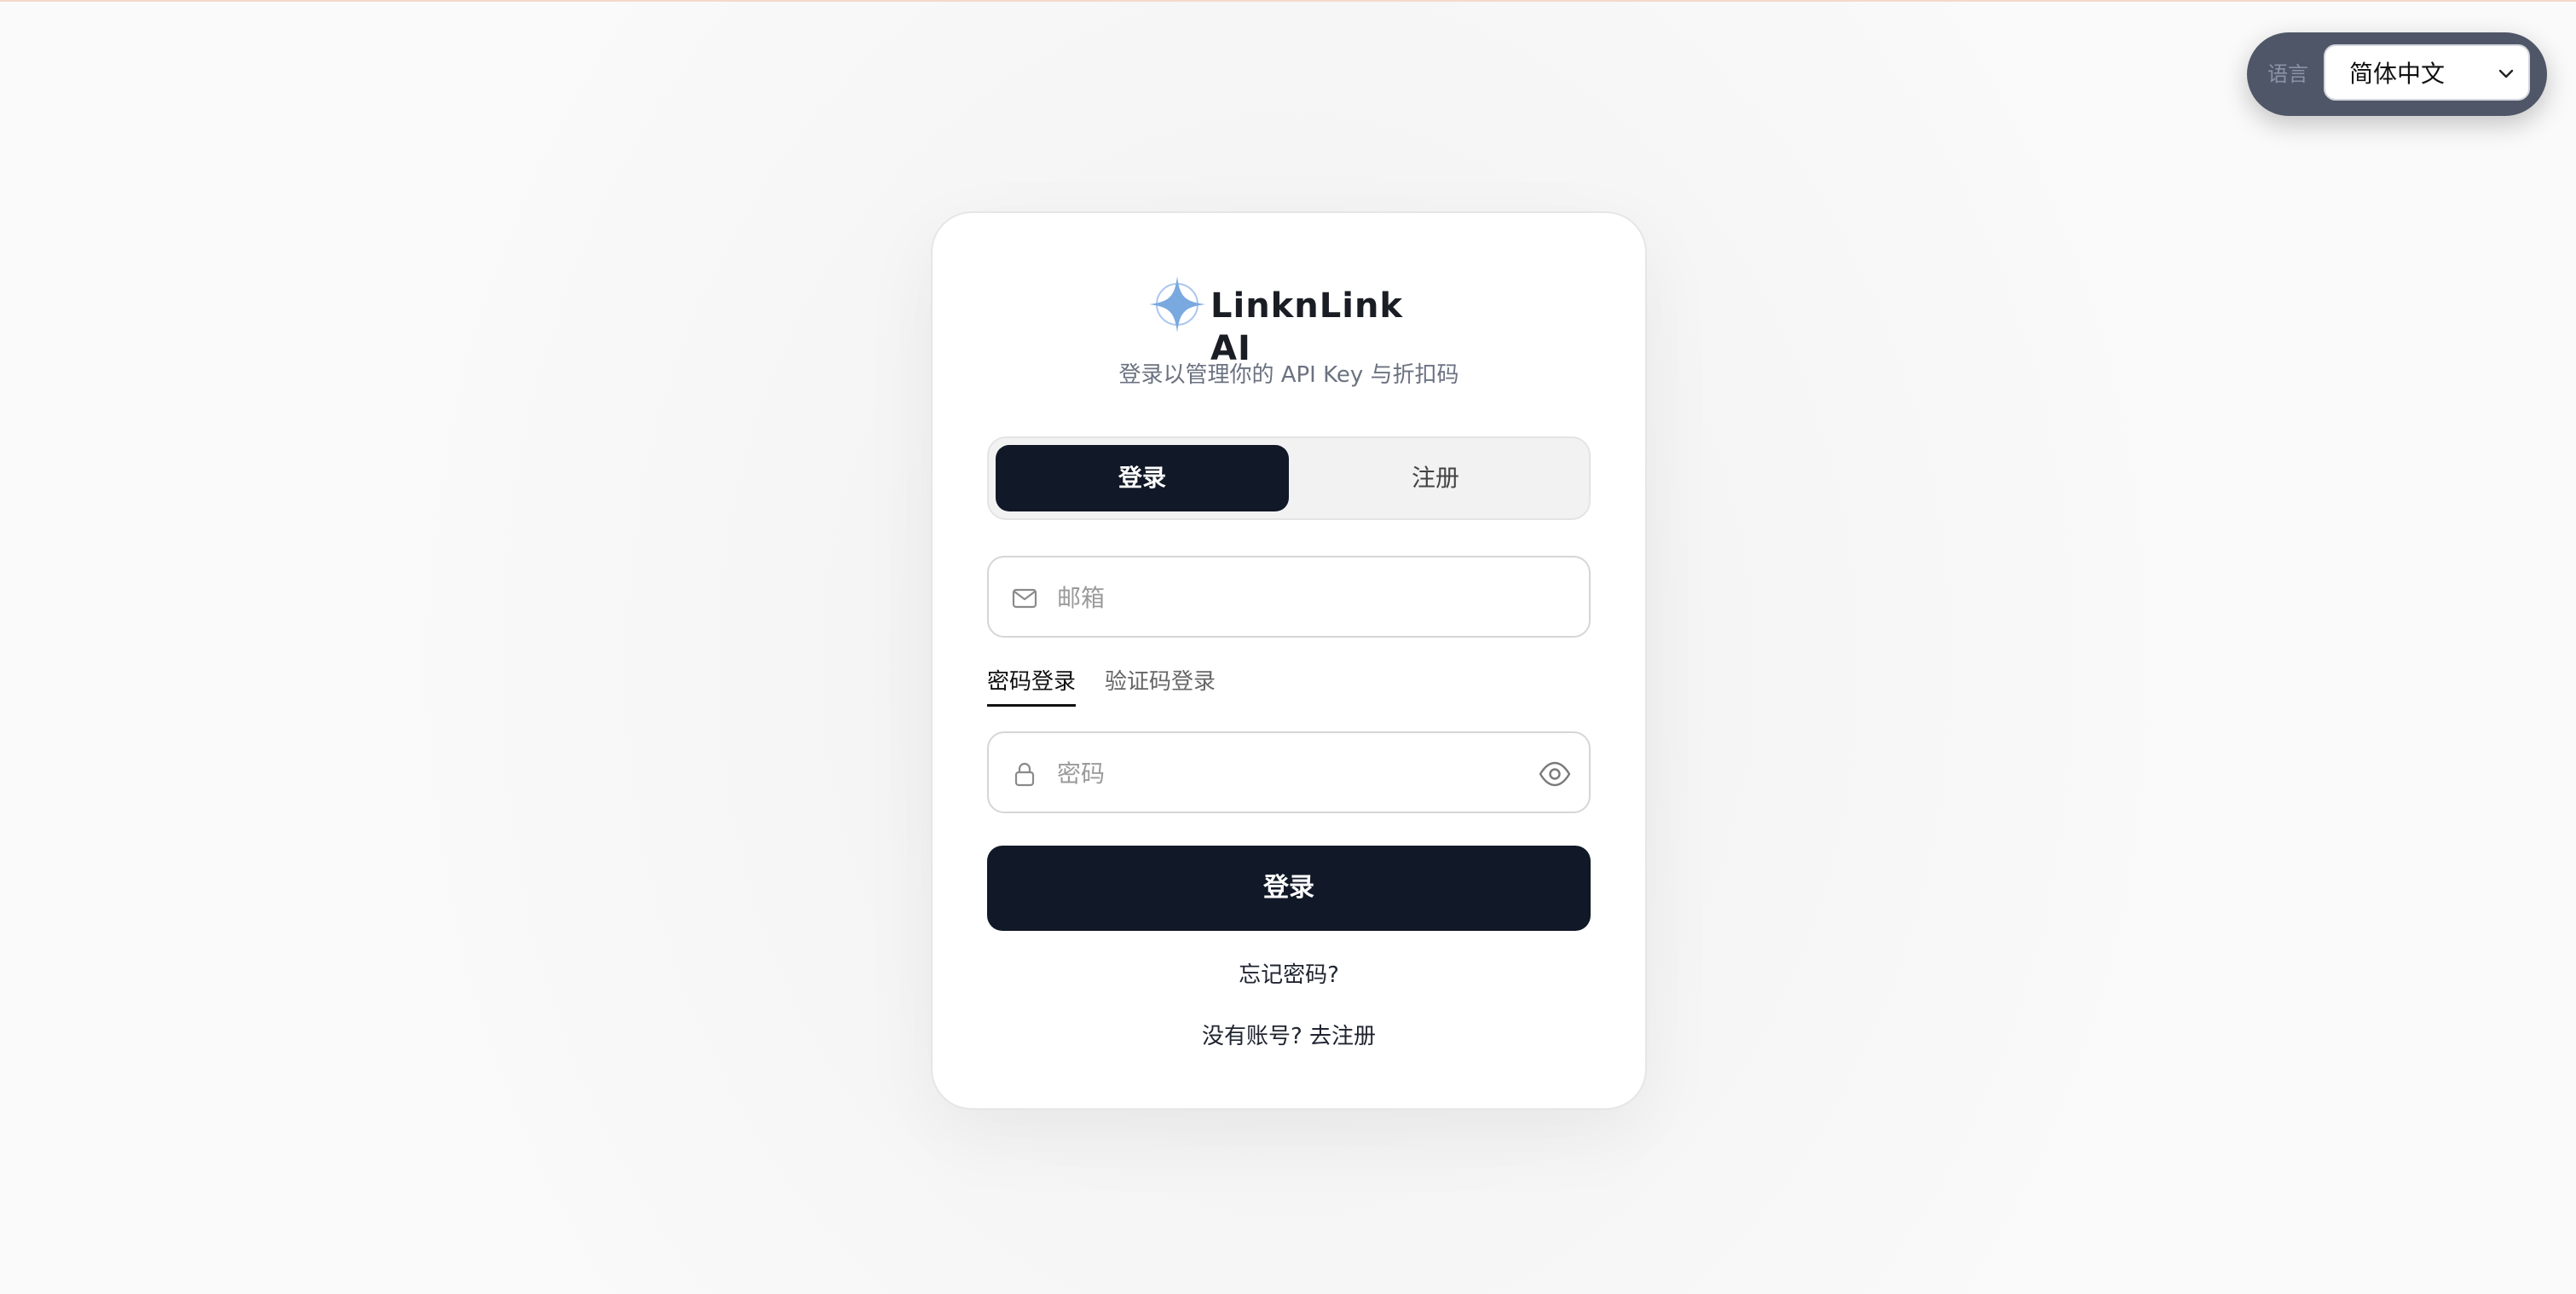  I want to click on email-input, so click(1287, 598).